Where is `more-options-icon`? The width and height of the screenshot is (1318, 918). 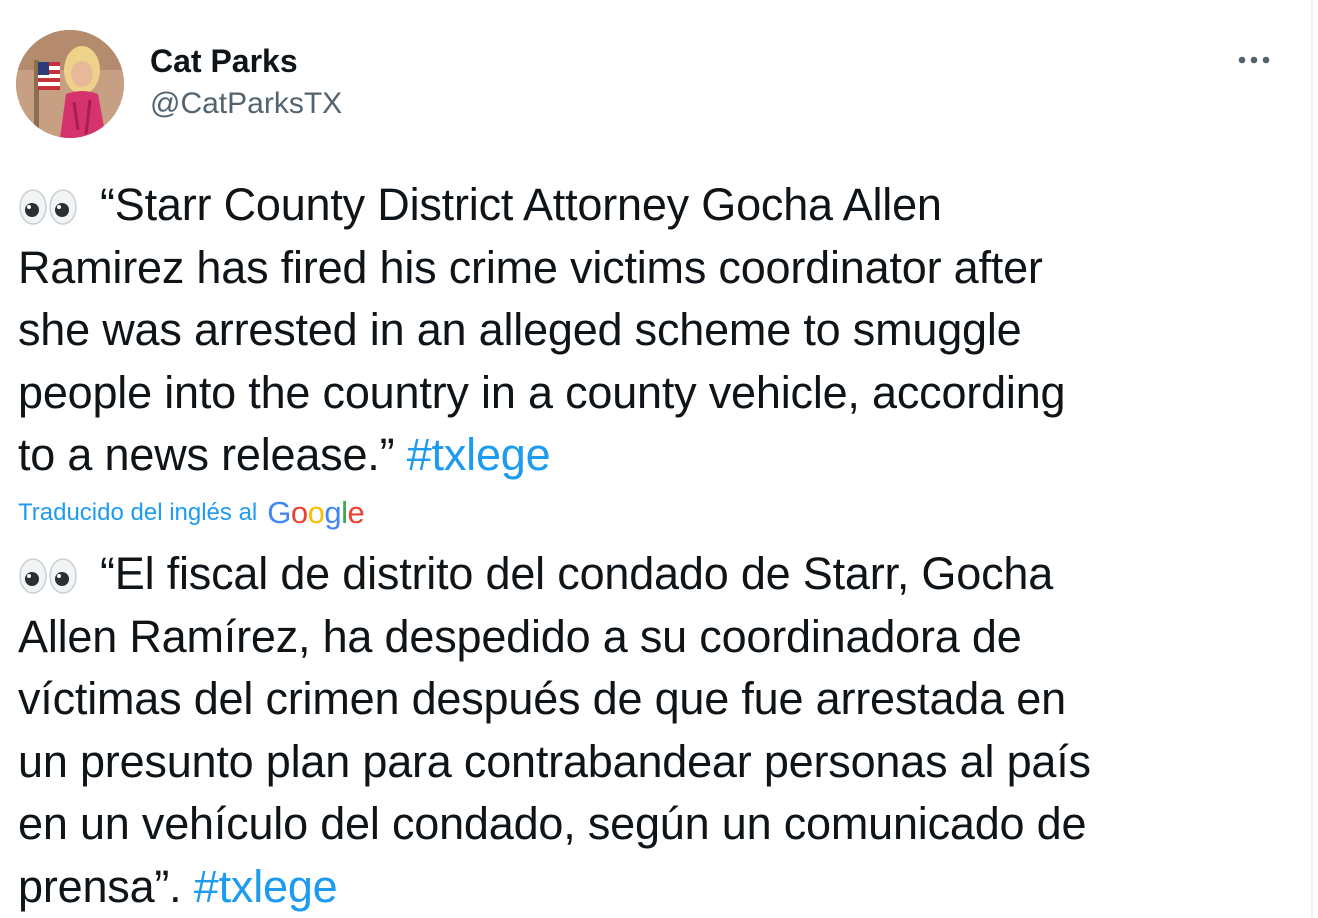 more-options-icon is located at coordinates (1254, 60).